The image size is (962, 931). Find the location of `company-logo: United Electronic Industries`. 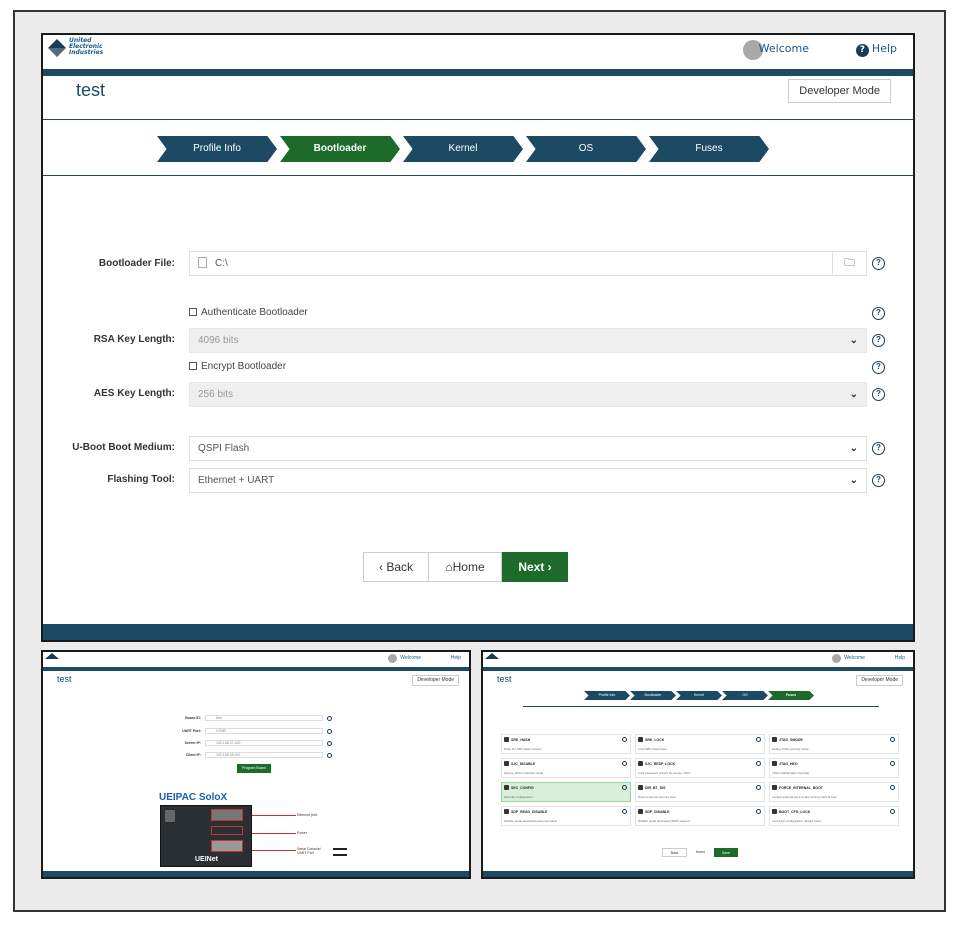

company-logo: United Electronic Industries is located at coordinates (77, 50).